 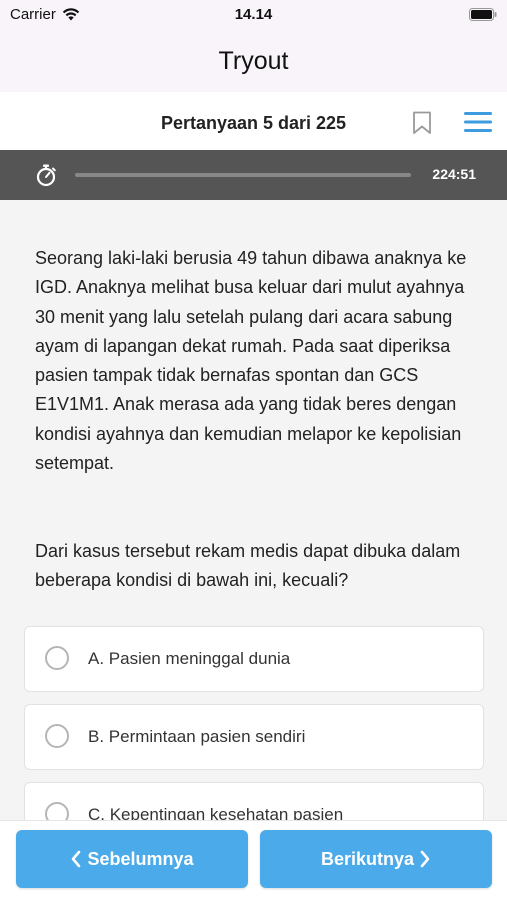 I want to click on answer-option-label: B. Permintaan pasien sendiri, so click(x=197, y=736).